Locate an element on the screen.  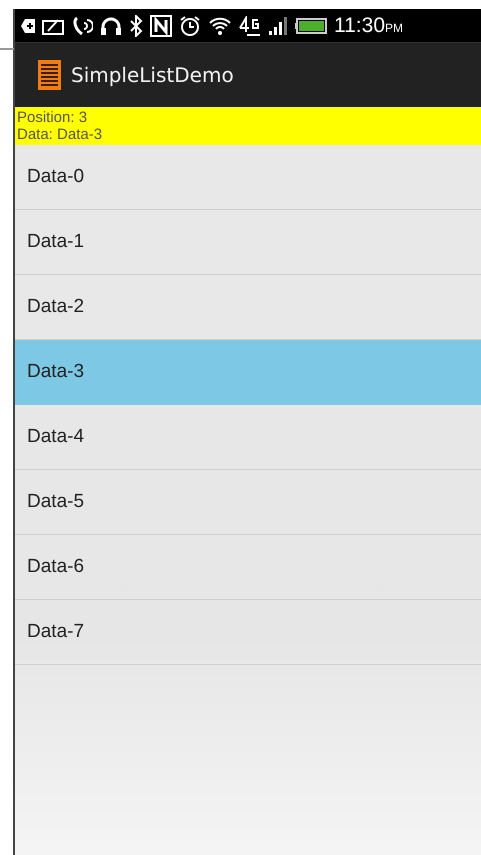
app-title: SimpleListDemo is located at coordinates (152, 75).